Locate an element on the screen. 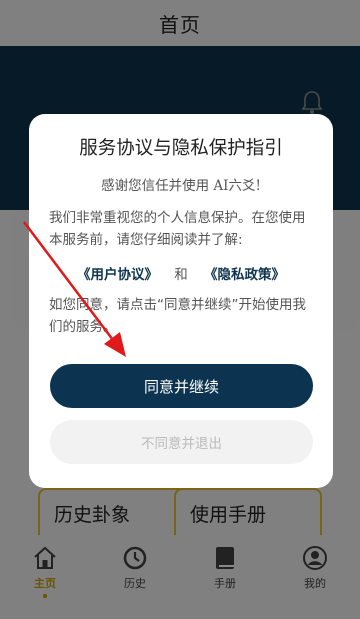 This screenshot has height=619, width=360. policy-links: 《用户协议》 和 《隐私政策》 is located at coordinates (181, 273).